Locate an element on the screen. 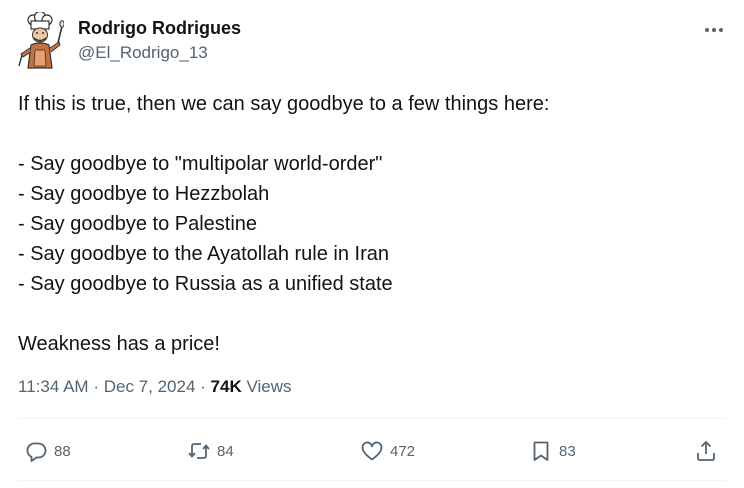 The width and height of the screenshot is (744, 488). author-name: Rodrigo Rodrigues is located at coordinates (159, 28).